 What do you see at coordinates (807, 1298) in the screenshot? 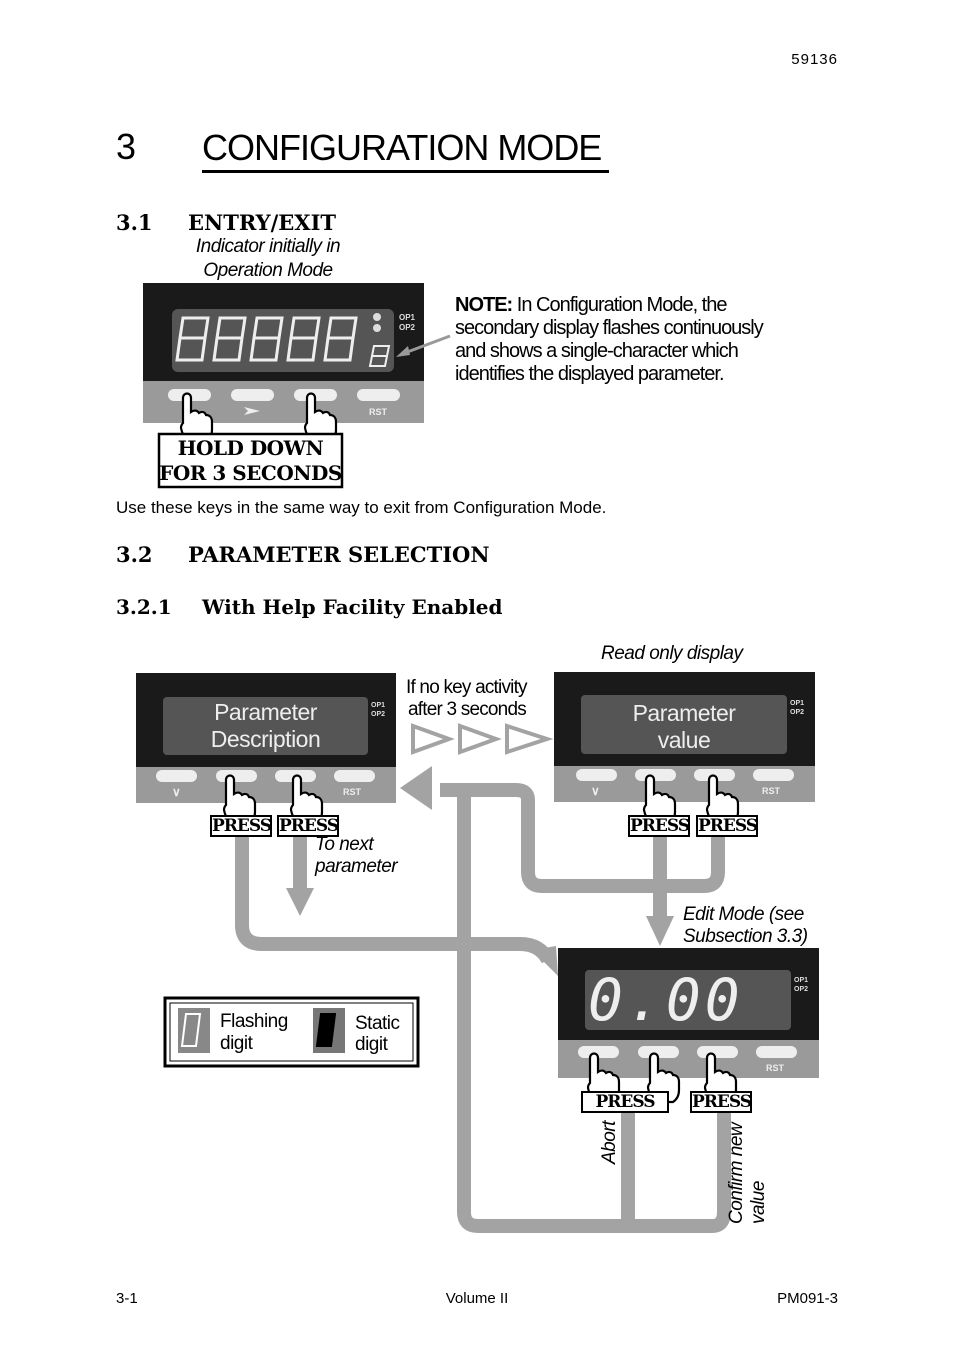
I see `footer-docref: PM091-3` at bounding box center [807, 1298].